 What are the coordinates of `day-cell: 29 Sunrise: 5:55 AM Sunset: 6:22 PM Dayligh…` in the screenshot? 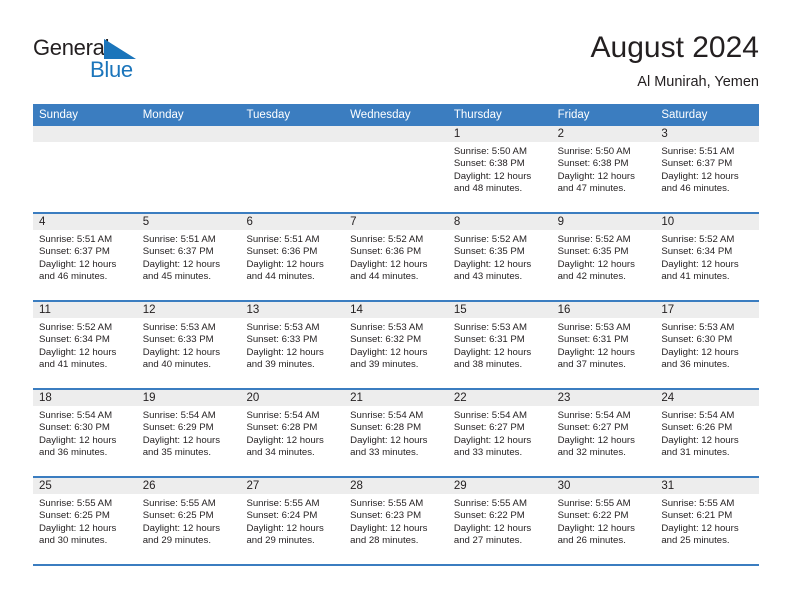 It's located at (499, 521).